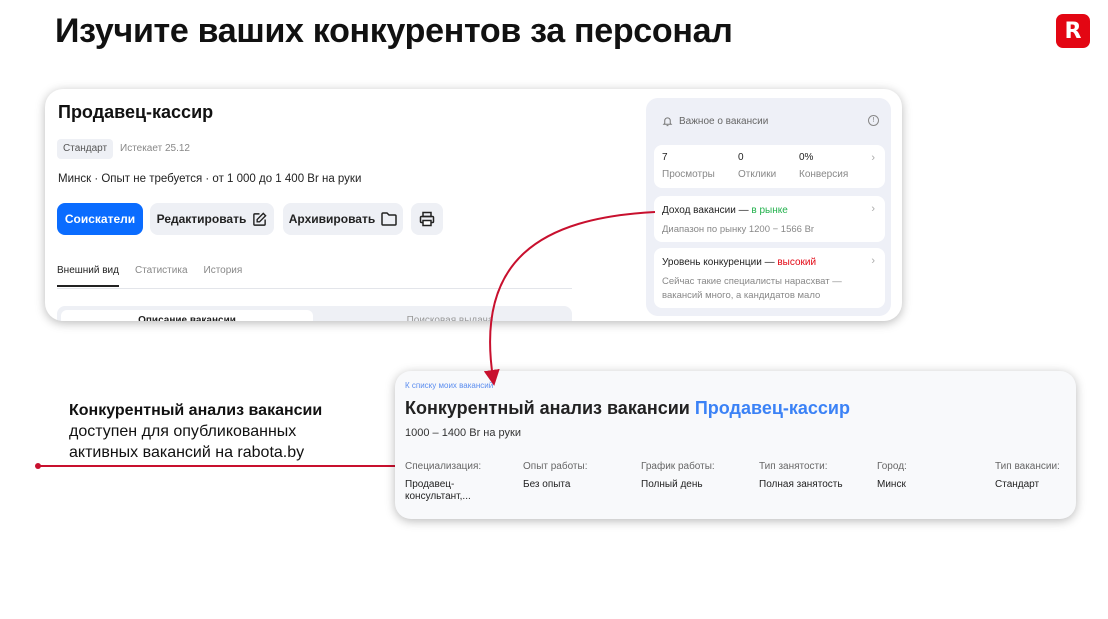 Image resolution: width=1108 pixels, height=619 pixels. I want to click on stat-responses-value: 0, so click(741, 157).